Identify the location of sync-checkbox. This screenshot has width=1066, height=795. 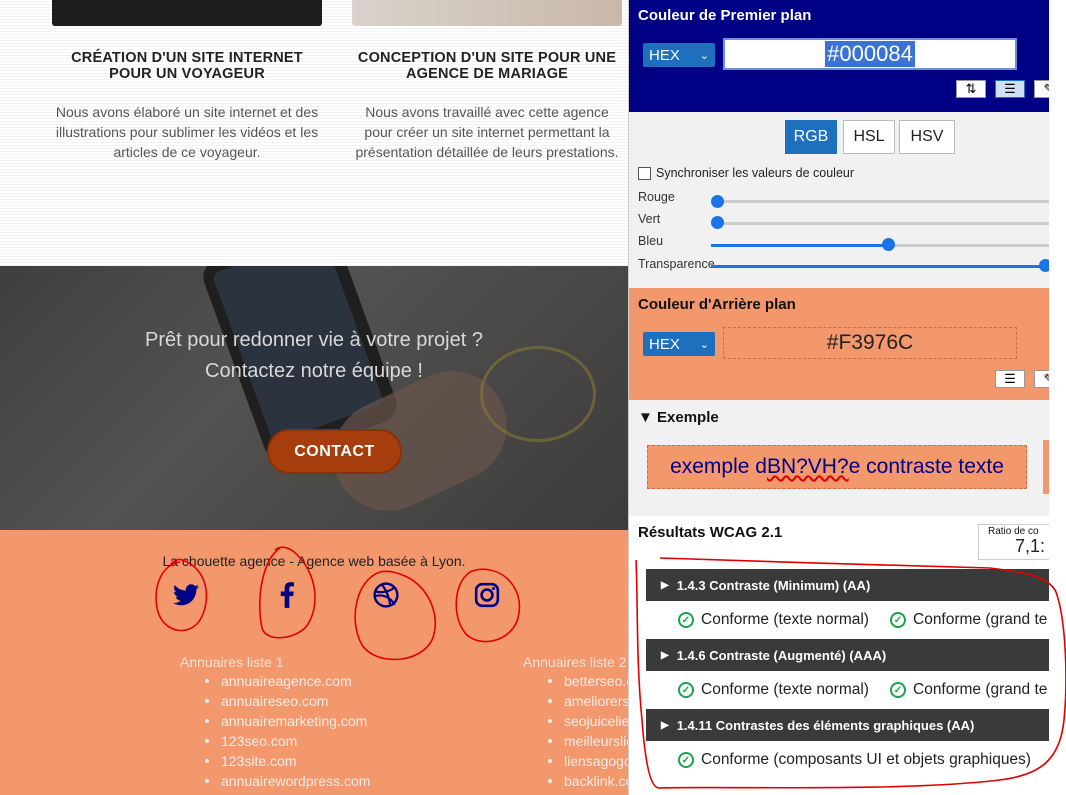
(644, 173).